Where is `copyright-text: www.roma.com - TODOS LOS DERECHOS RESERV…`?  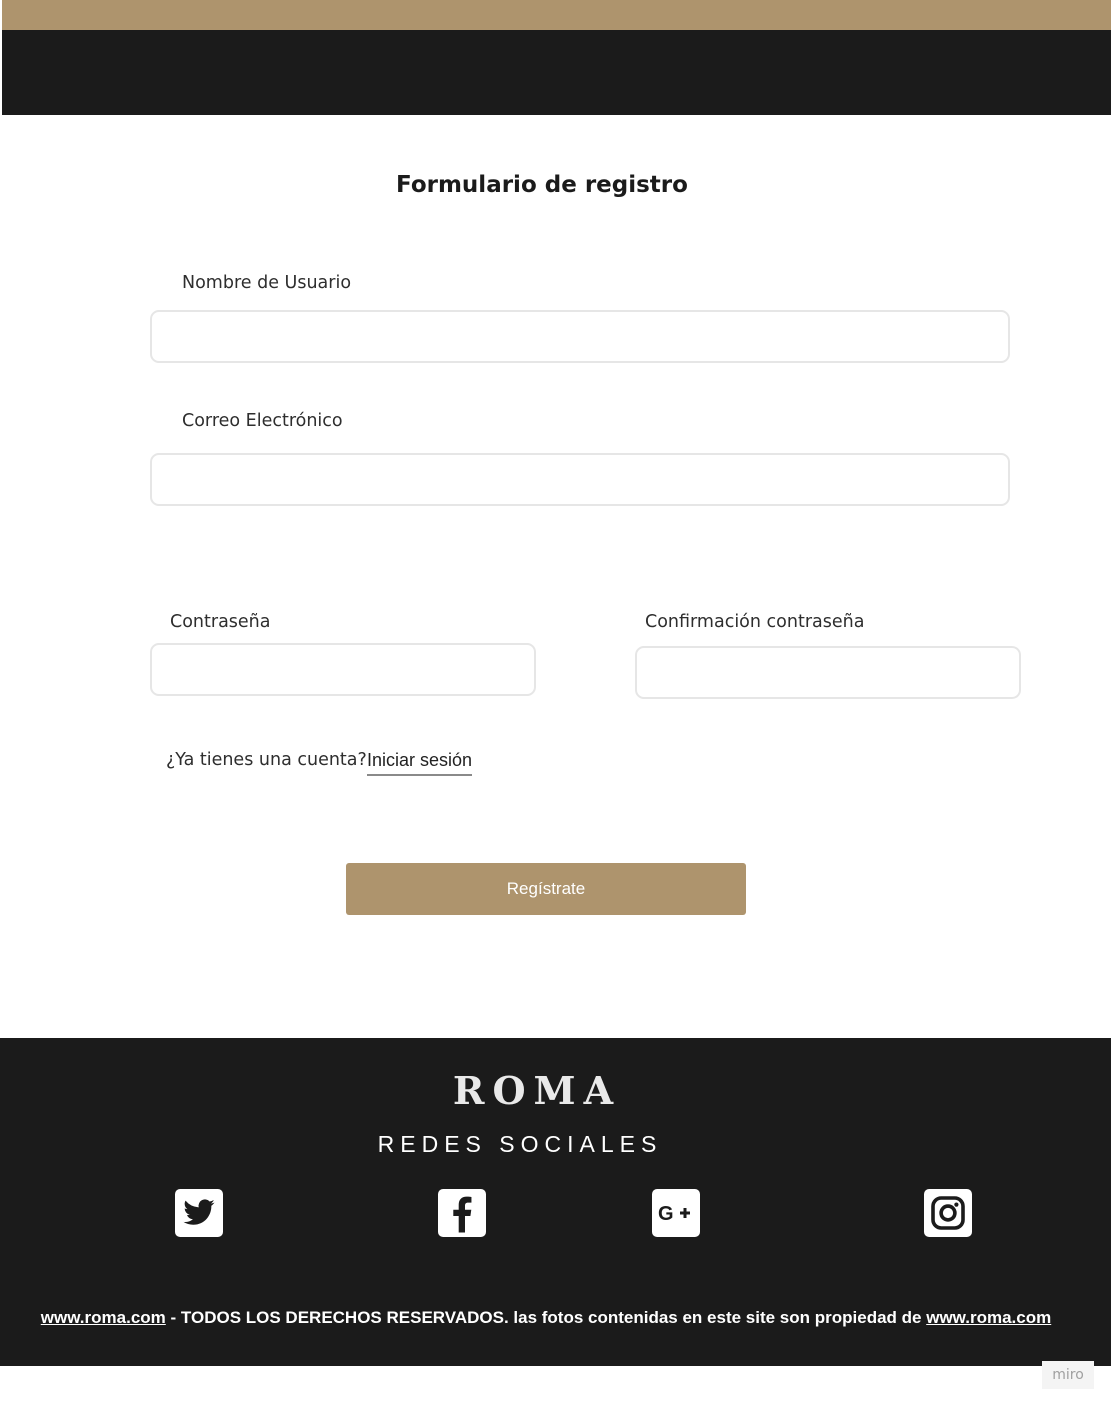
copyright-text: www.roma.com - TODOS LOS DERECHOS RESERV… is located at coordinates (546, 1318).